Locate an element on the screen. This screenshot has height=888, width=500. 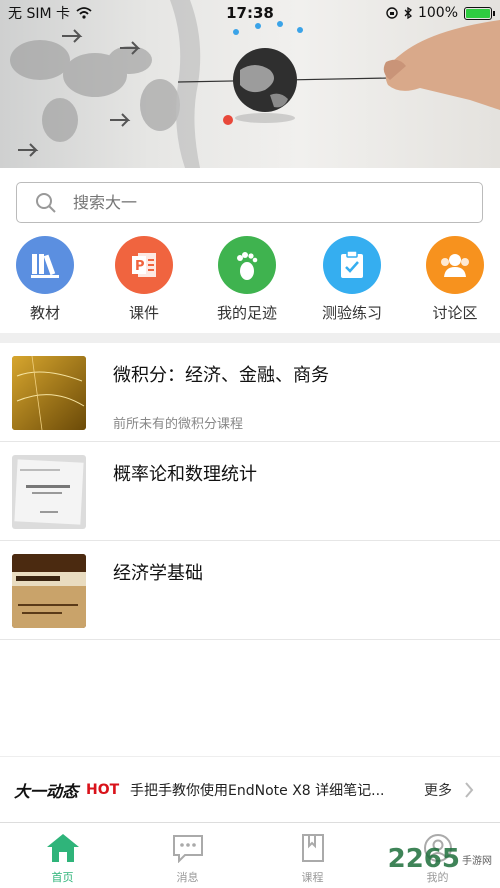
powerpoint-icon: P is located at coordinates (144, 265).